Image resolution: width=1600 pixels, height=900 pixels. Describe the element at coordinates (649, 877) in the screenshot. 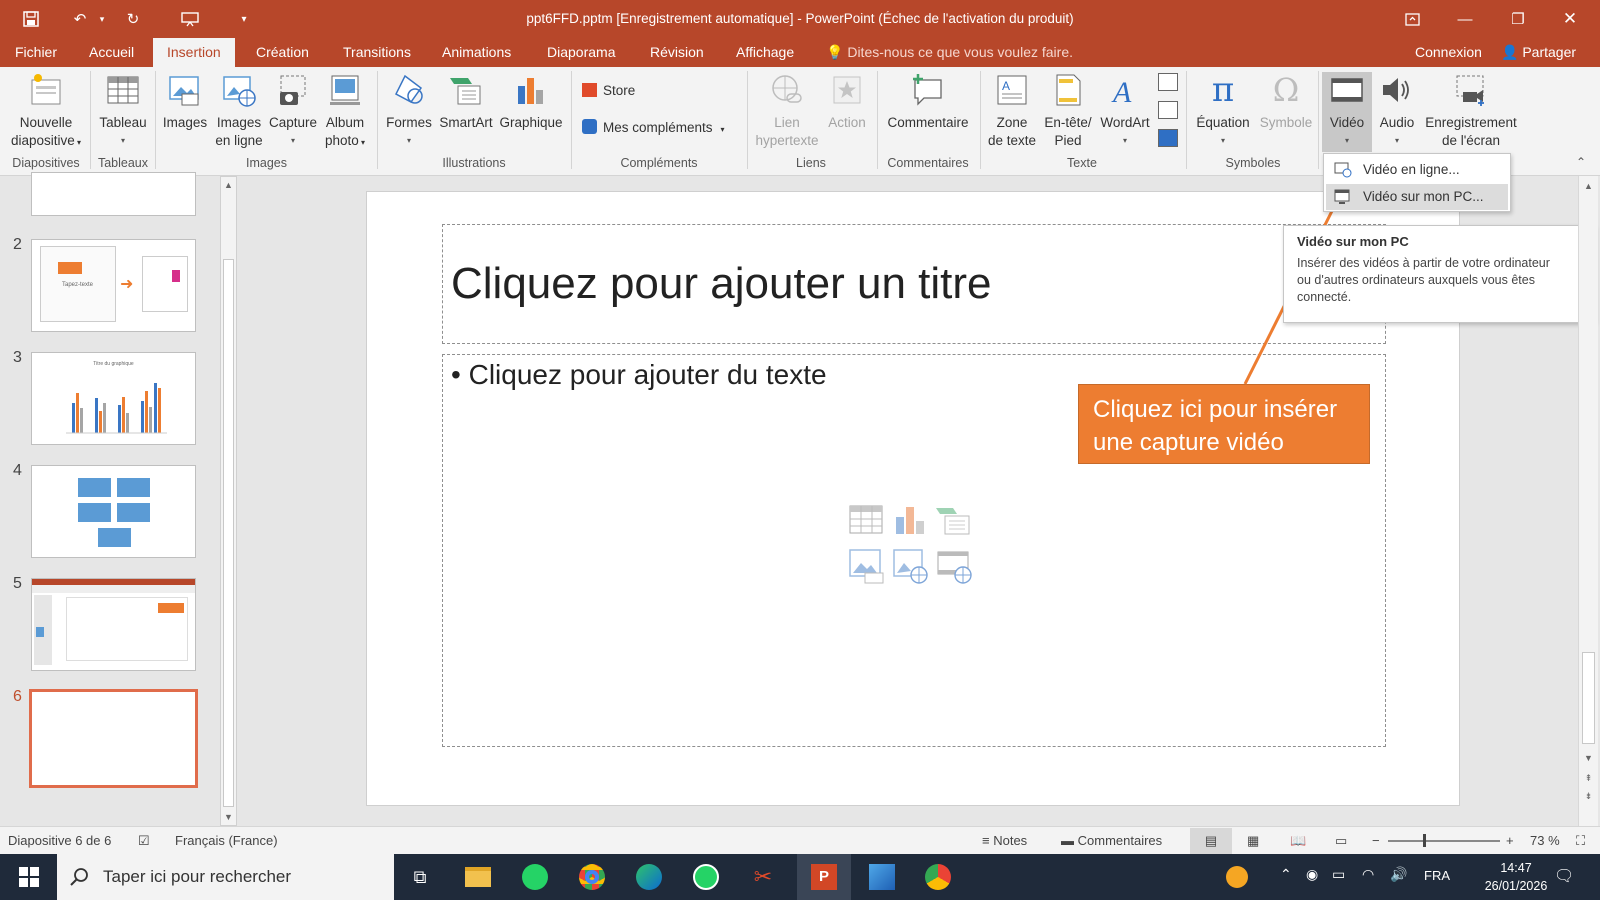

I see `edge-icon` at that location.